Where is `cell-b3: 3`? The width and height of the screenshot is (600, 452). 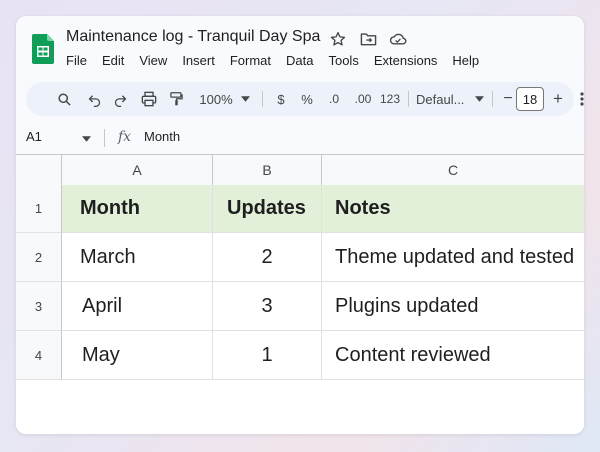
cell-b3: 3 is located at coordinates (267, 306).